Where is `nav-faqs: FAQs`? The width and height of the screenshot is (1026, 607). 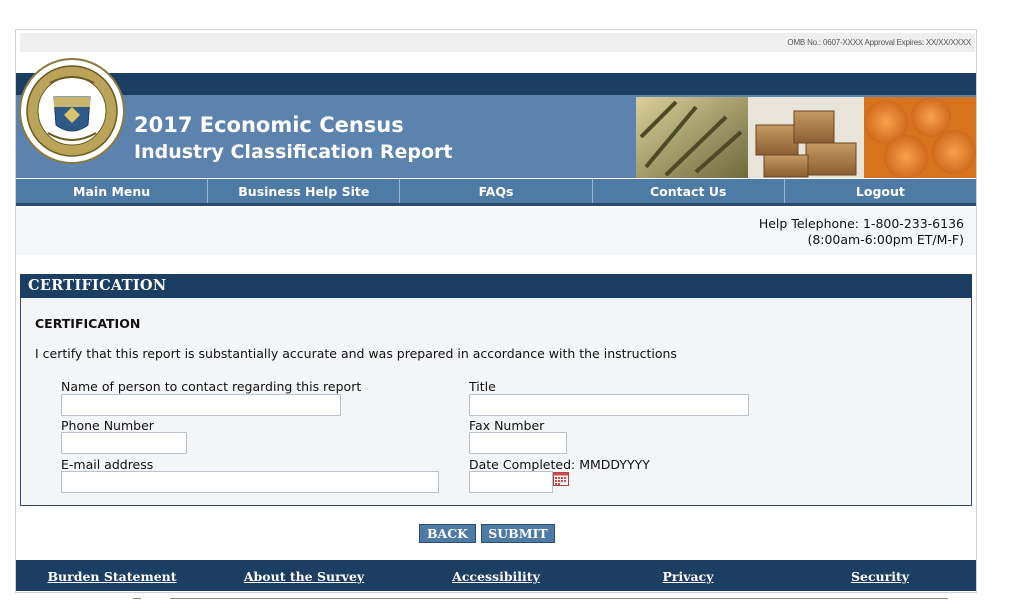 nav-faqs: FAQs is located at coordinates (496, 191).